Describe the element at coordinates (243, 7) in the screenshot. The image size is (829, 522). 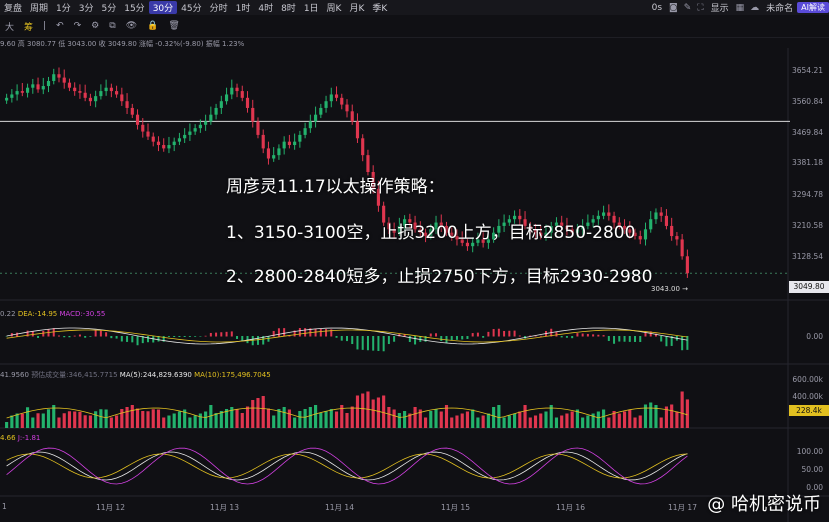
I see `toolbar-item-1h: 1时` at that location.